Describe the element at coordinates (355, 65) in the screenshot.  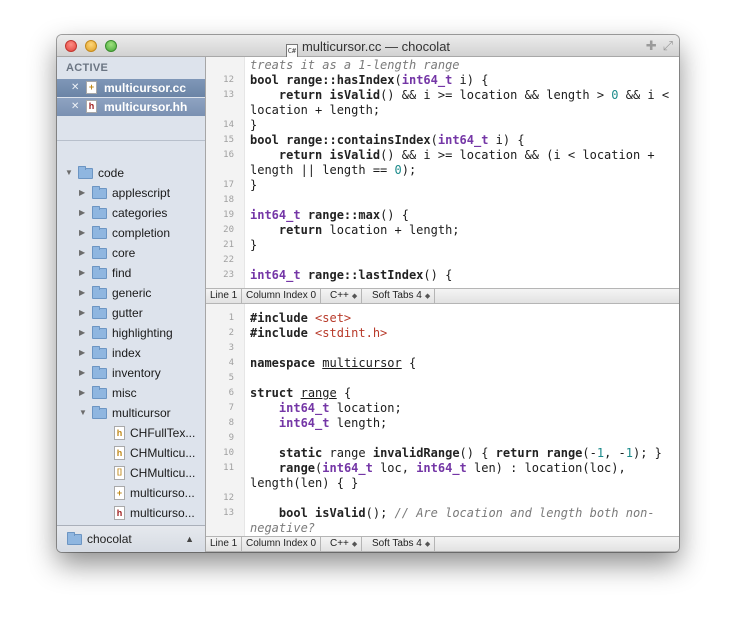
I see `code-text: treats it as a 1-length range` at that location.